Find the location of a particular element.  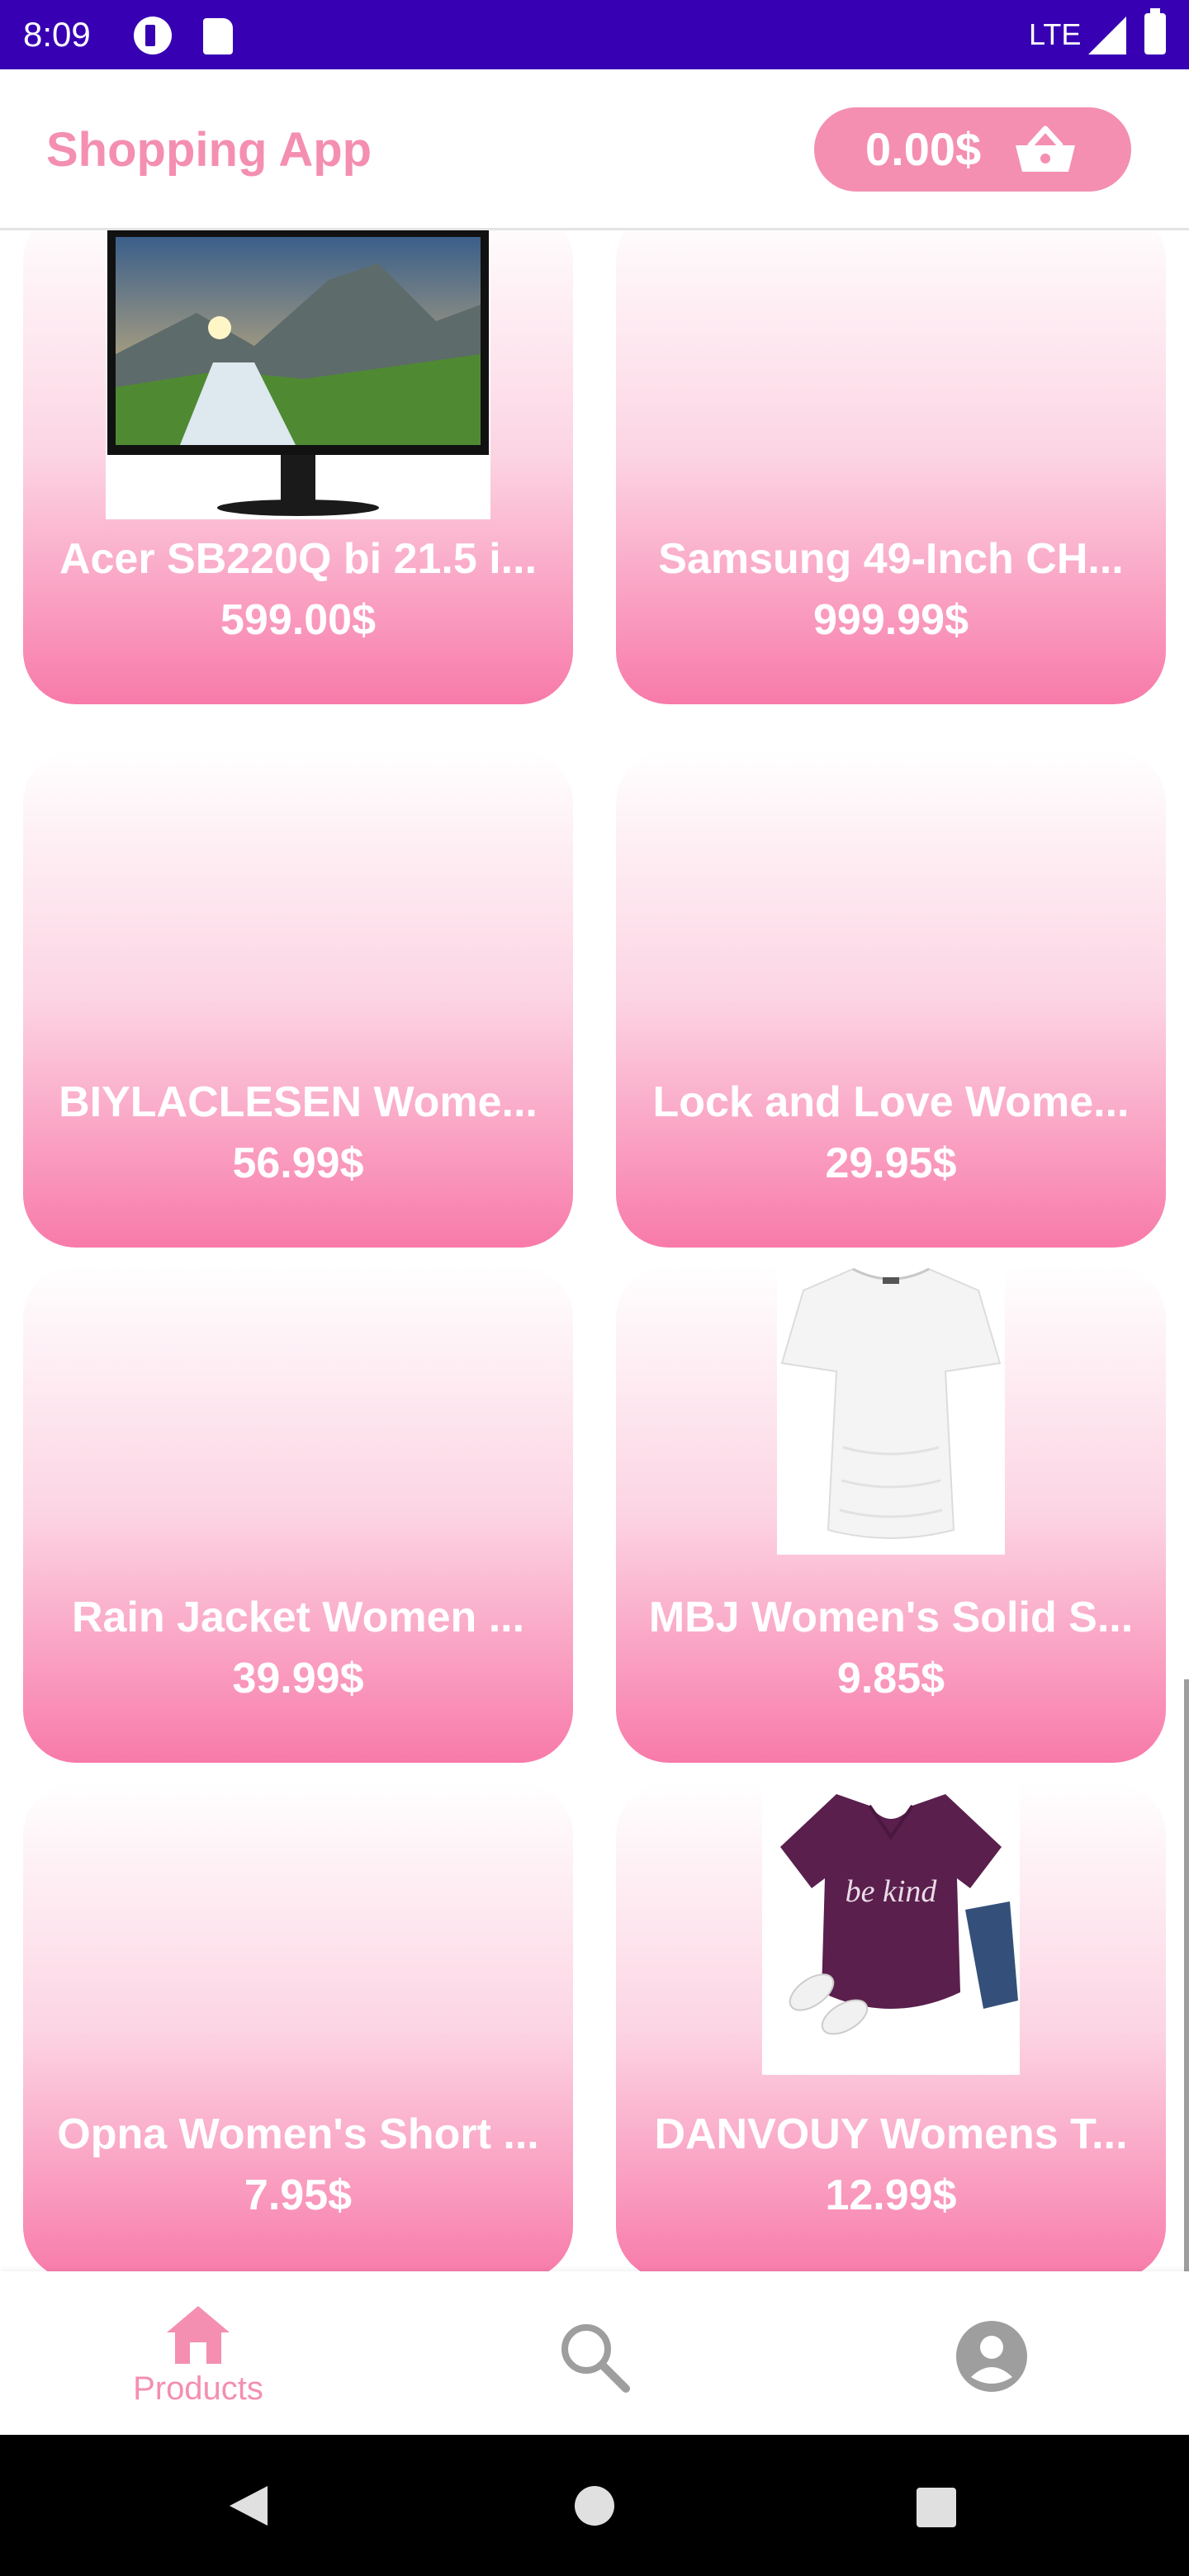

scrollbar is located at coordinates (1186, 1975).